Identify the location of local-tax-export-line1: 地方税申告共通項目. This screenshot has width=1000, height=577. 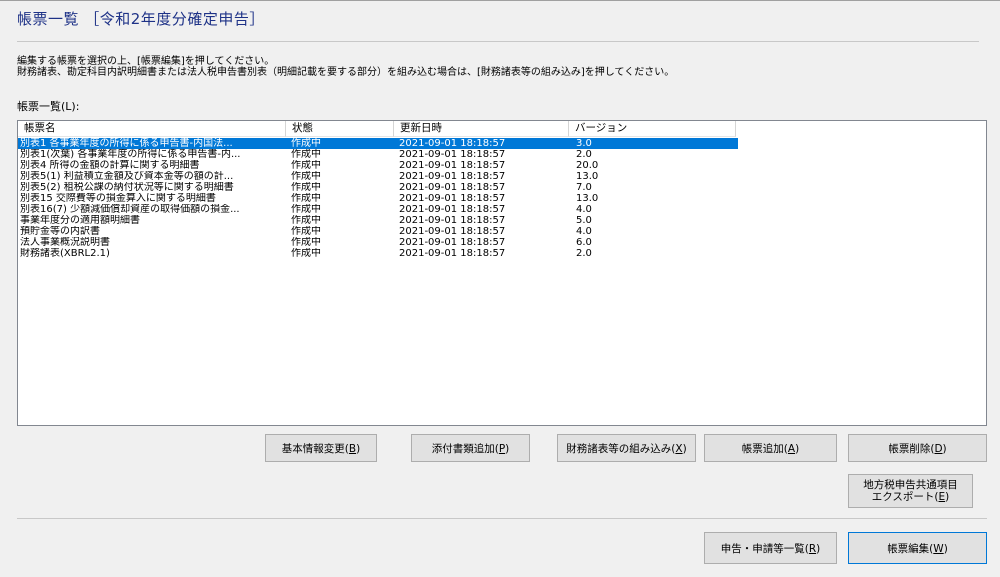
(910, 485).